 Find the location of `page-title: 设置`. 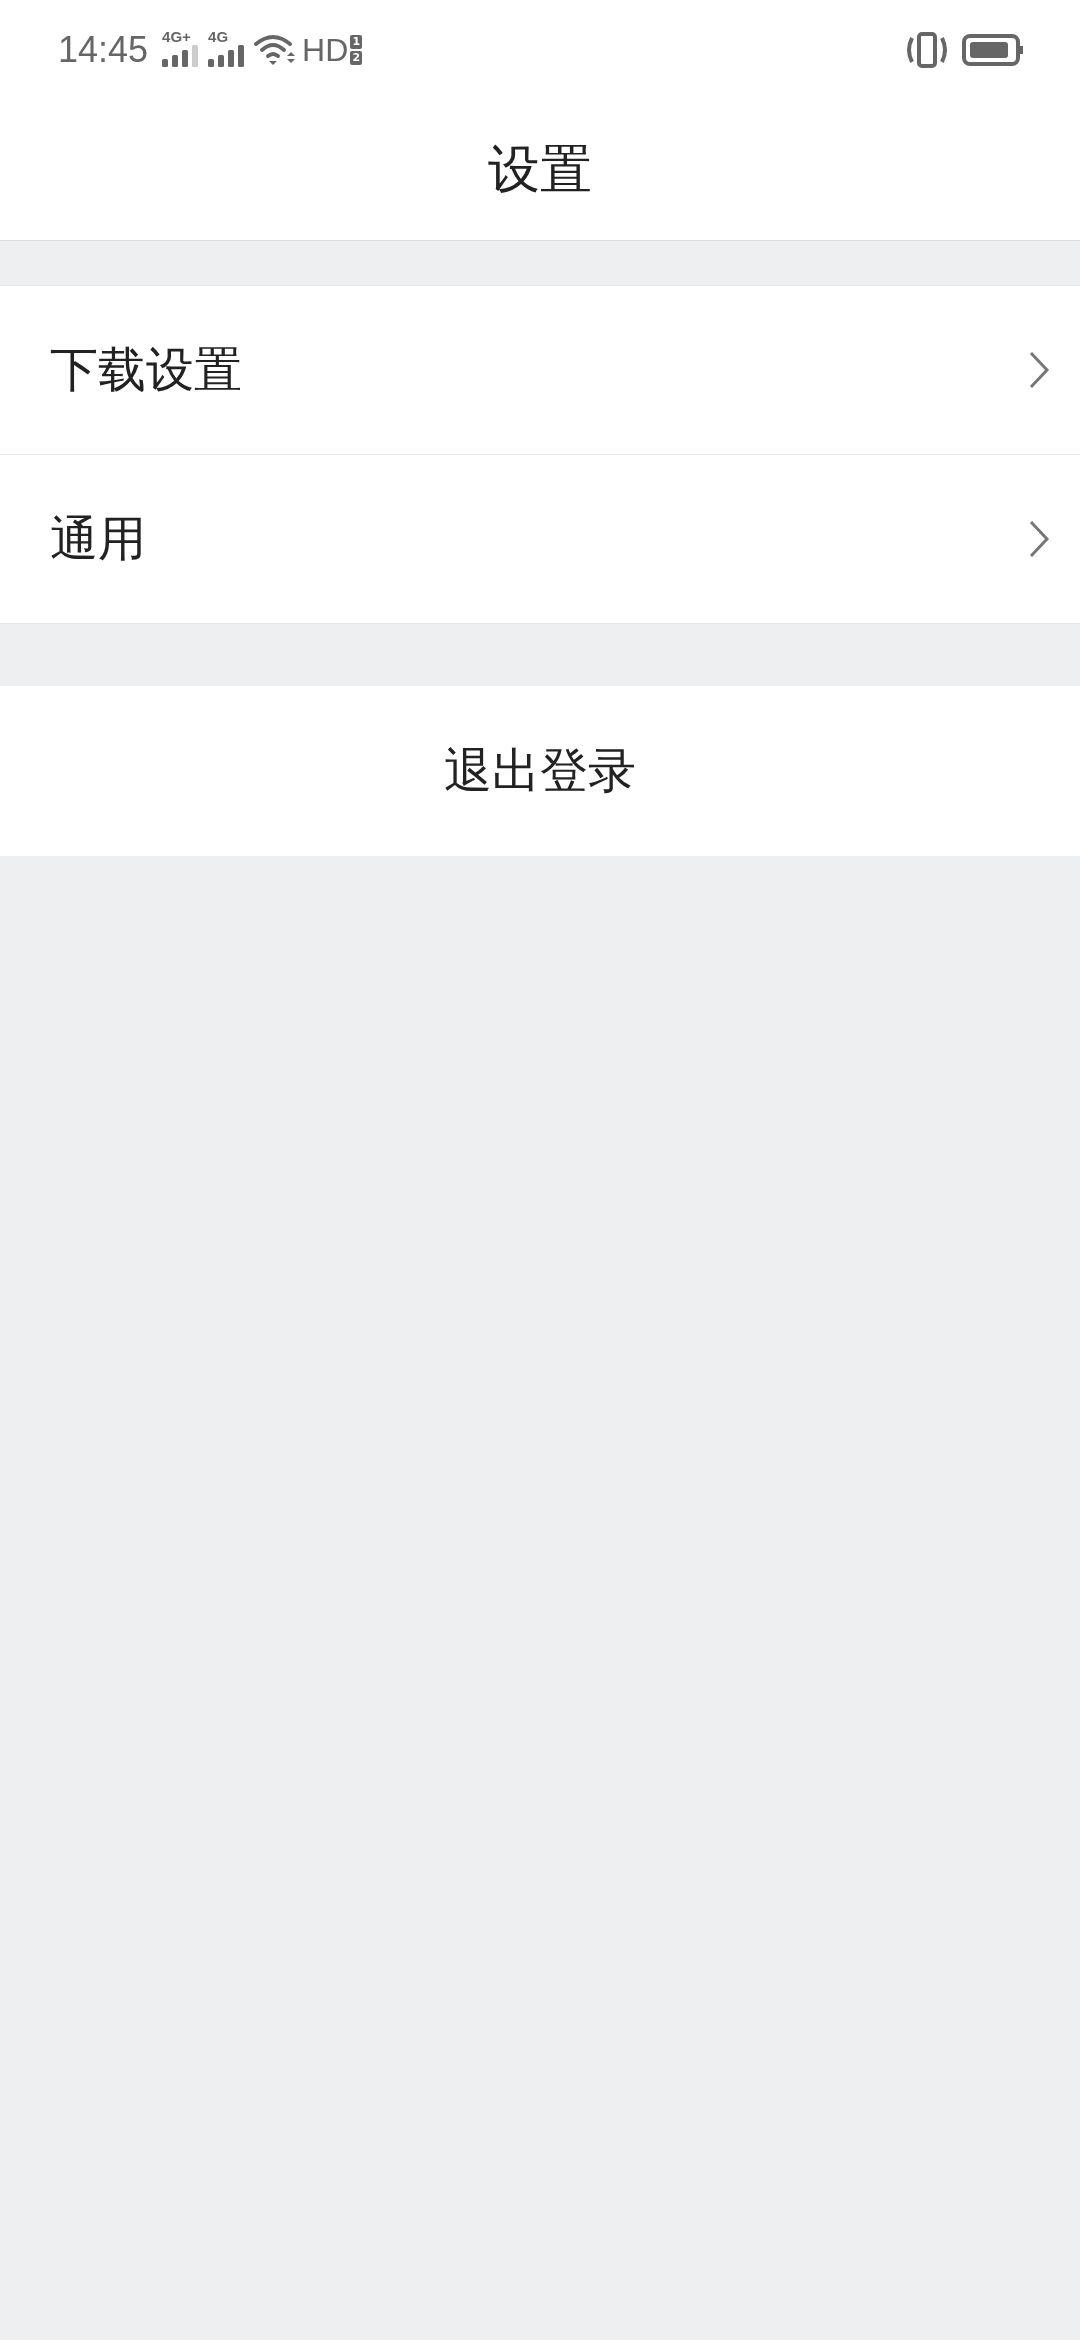

page-title: 设置 is located at coordinates (540, 169).